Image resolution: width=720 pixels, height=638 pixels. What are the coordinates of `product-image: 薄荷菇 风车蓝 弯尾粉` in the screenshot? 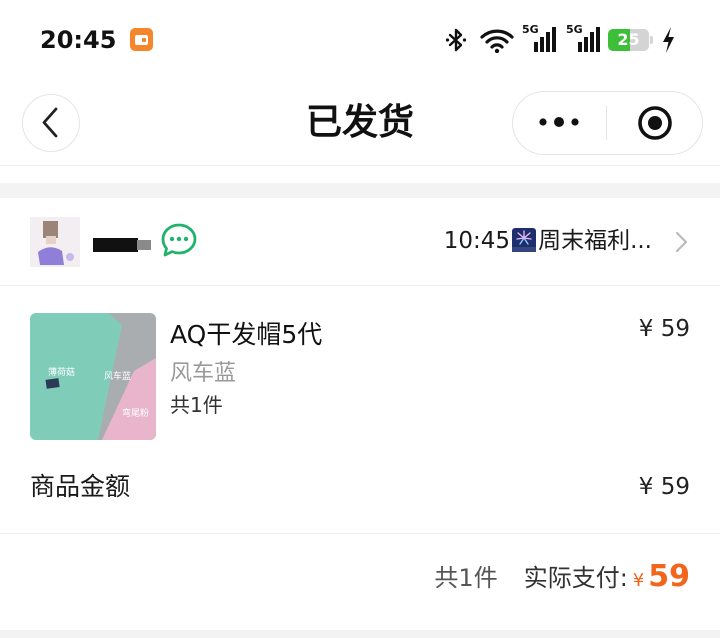 It's located at (93, 376).